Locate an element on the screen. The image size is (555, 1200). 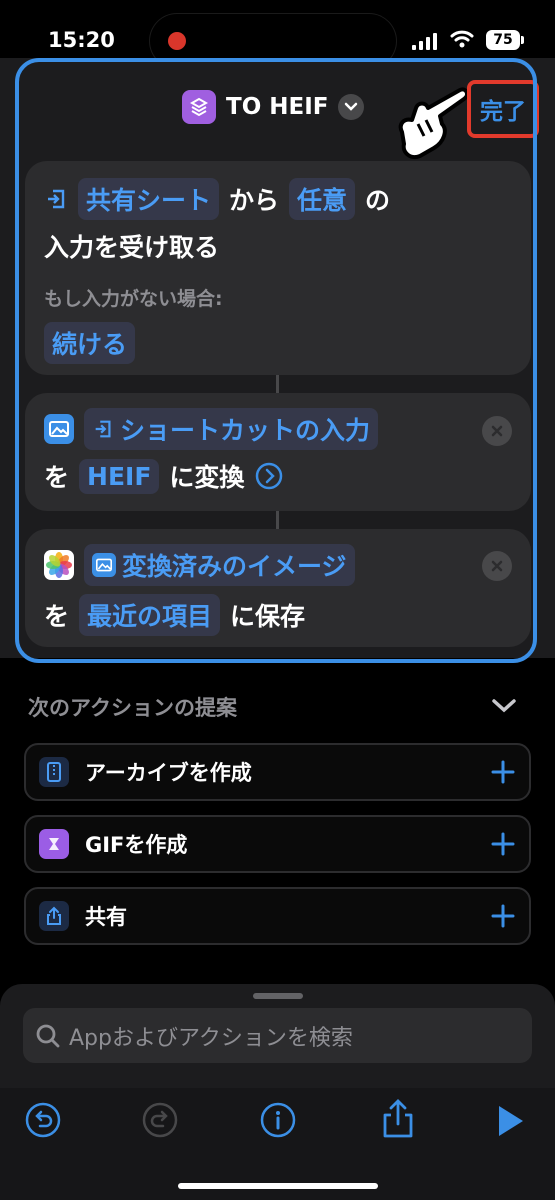
status-time: 15:20 is located at coordinates (81, 40).